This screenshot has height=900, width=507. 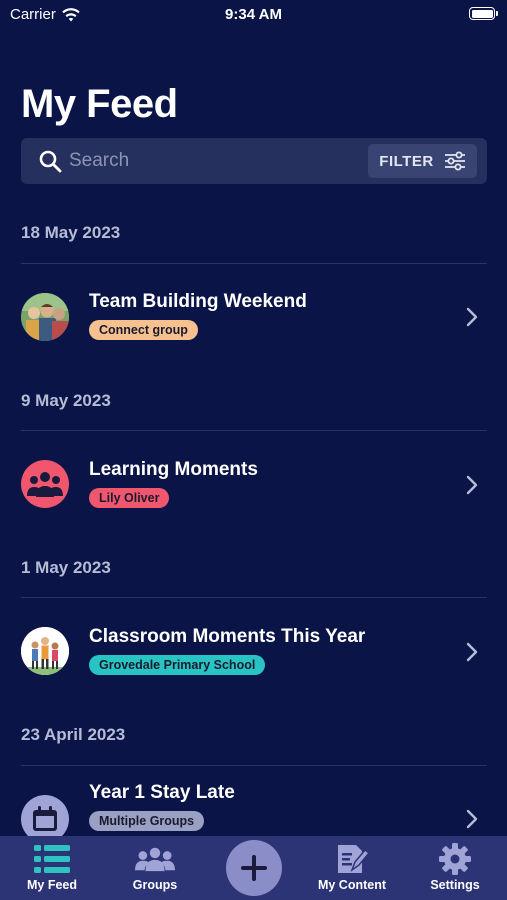 I want to click on filter-label: FILTER, so click(x=406, y=161).